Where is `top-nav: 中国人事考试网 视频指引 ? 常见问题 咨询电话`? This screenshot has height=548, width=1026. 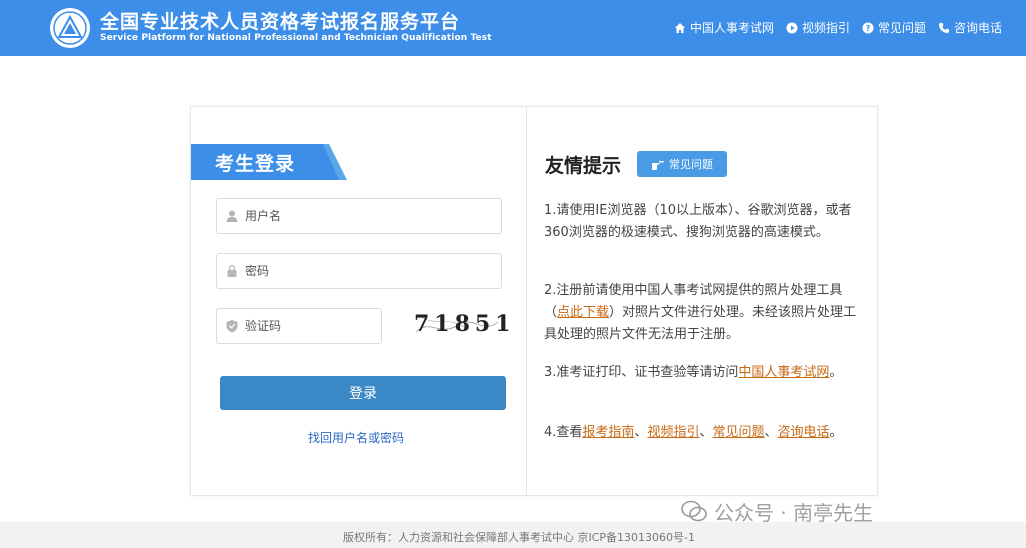
top-nav: 中国人事考试网 视频指引 ? 常见问题 咨询电话 is located at coordinates (838, 27).